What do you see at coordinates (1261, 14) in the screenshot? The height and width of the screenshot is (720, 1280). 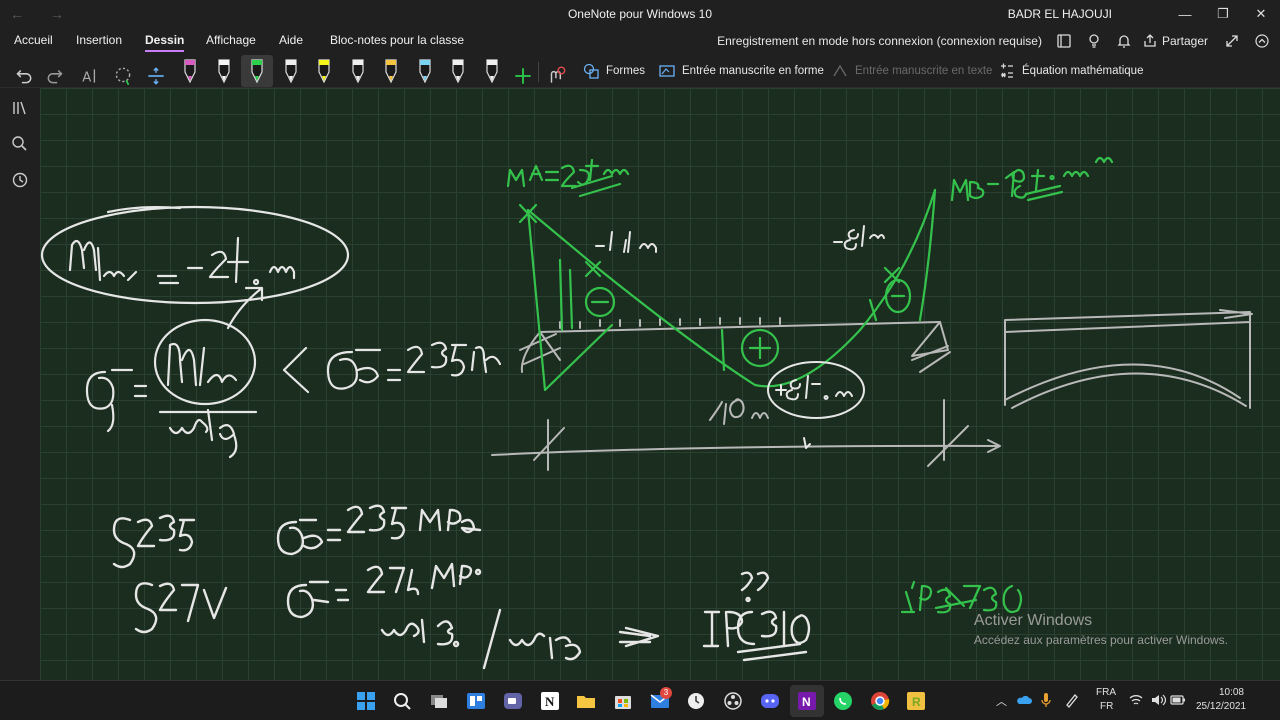 I see `close-button: ✕` at bounding box center [1261, 14].